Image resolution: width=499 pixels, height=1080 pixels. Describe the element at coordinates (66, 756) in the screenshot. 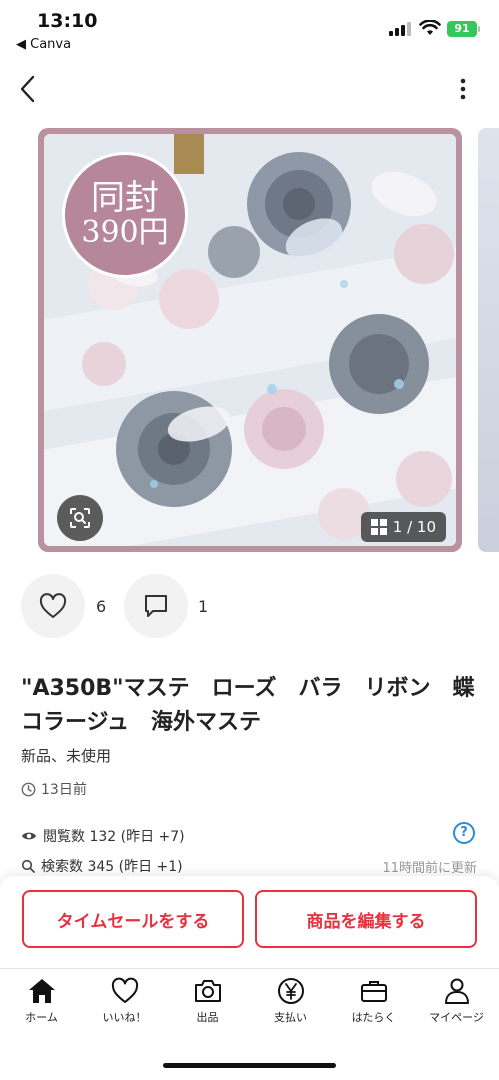

I see `item-condition: 新品、未使用` at that location.